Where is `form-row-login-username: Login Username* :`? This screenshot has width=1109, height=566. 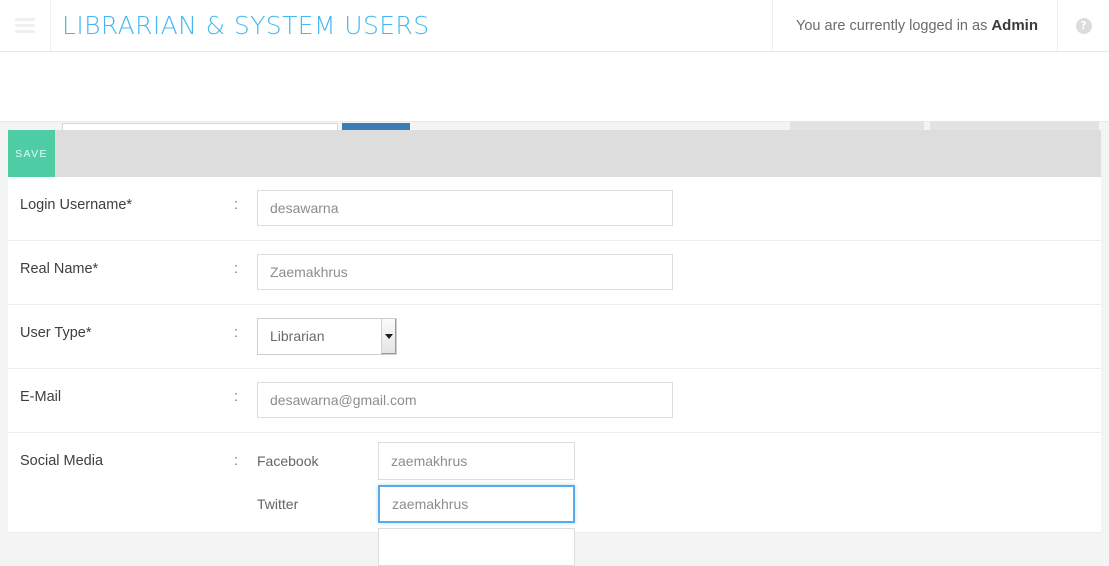 form-row-login-username: Login Username* : is located at coordinates (554, 209).